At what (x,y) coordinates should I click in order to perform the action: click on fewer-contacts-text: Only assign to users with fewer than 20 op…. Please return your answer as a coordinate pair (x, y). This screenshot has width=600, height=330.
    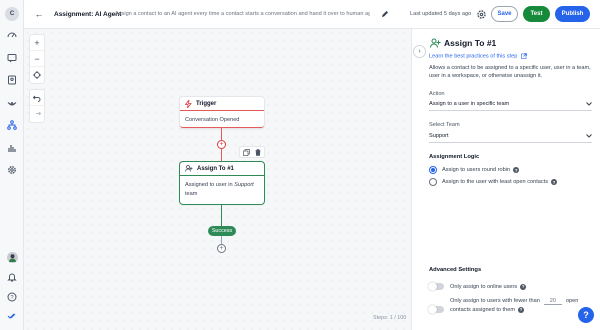
    Looking at the image, I should click on (514, 306).